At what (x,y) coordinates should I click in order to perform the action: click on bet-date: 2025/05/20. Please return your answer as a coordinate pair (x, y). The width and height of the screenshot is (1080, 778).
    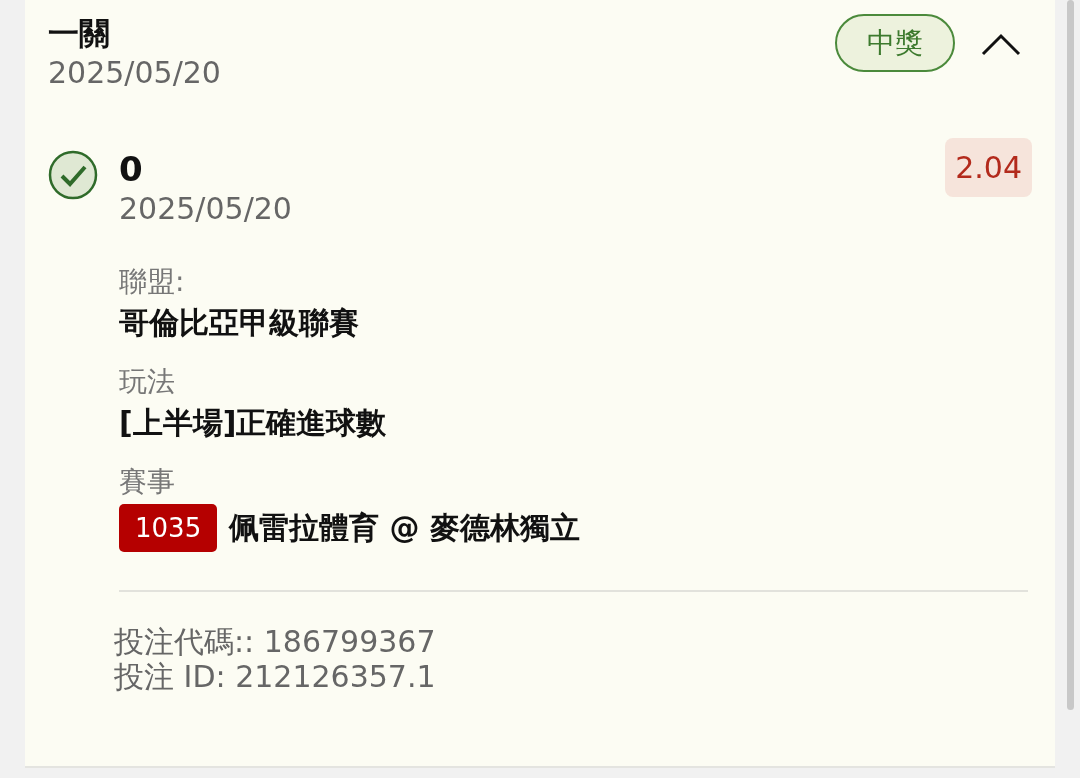
    Looking at the image, I should click on (135, 73).